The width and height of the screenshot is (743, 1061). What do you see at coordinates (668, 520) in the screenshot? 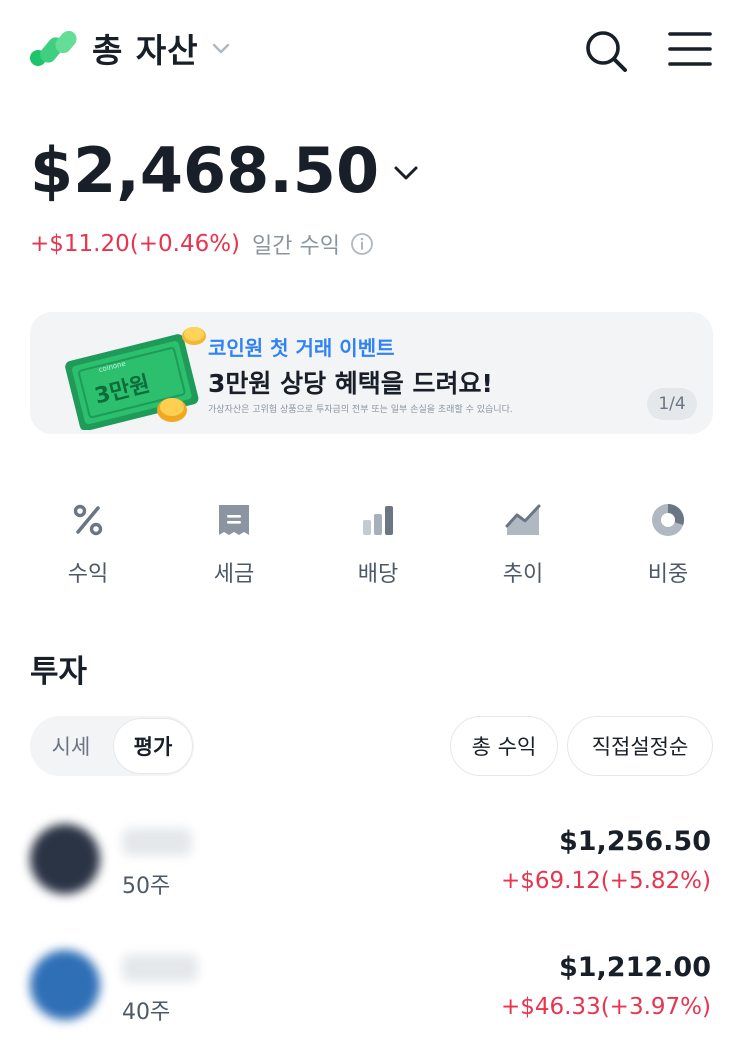
I see `pie-chart-icon` at bounding box center [668, 520].